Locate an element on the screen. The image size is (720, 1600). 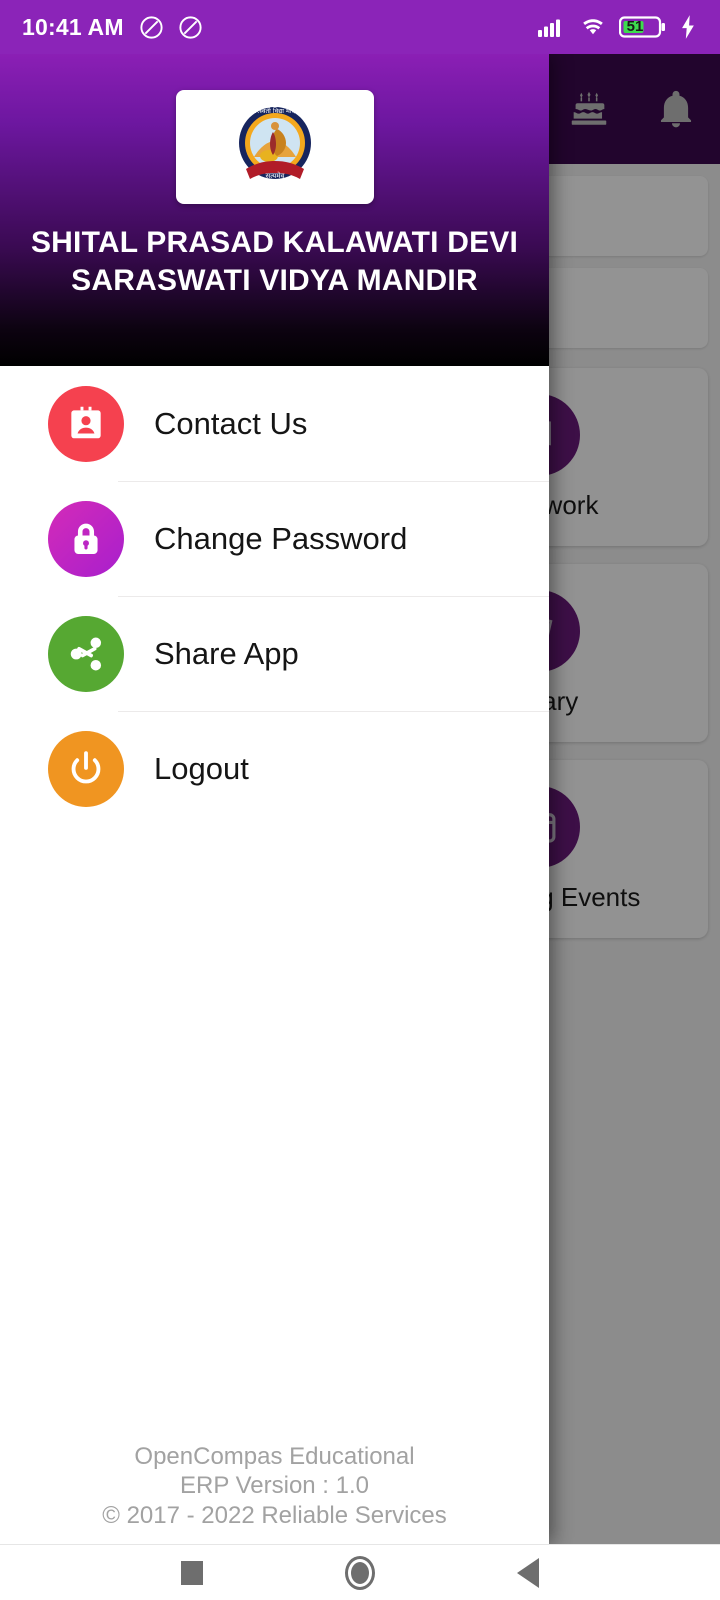
school-crest-logo: सत्यमेव सरस्वती विद्या मंदिर is located at coordinates (274, 147).